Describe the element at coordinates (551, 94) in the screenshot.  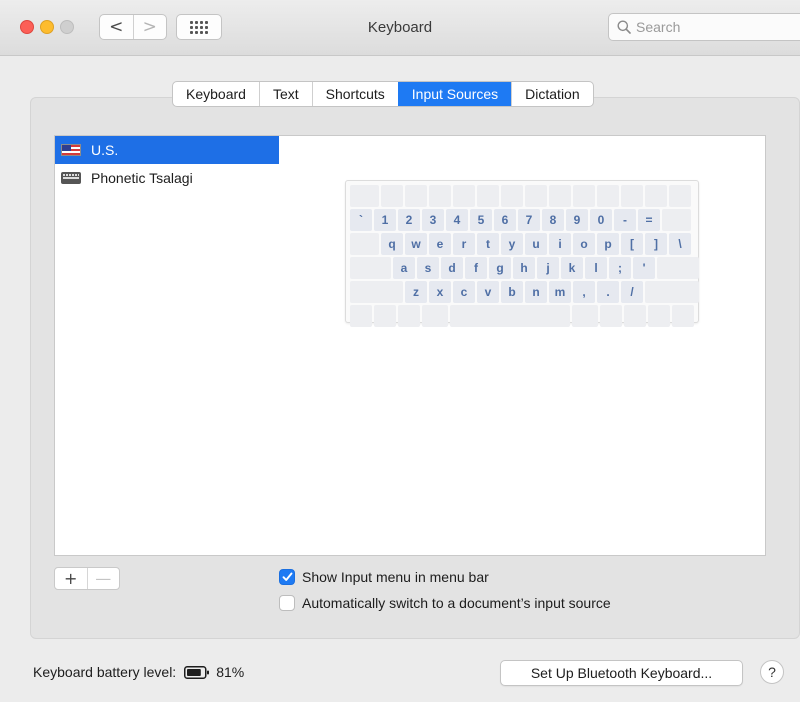
I see `tab-dictation: Dictation` at that location.